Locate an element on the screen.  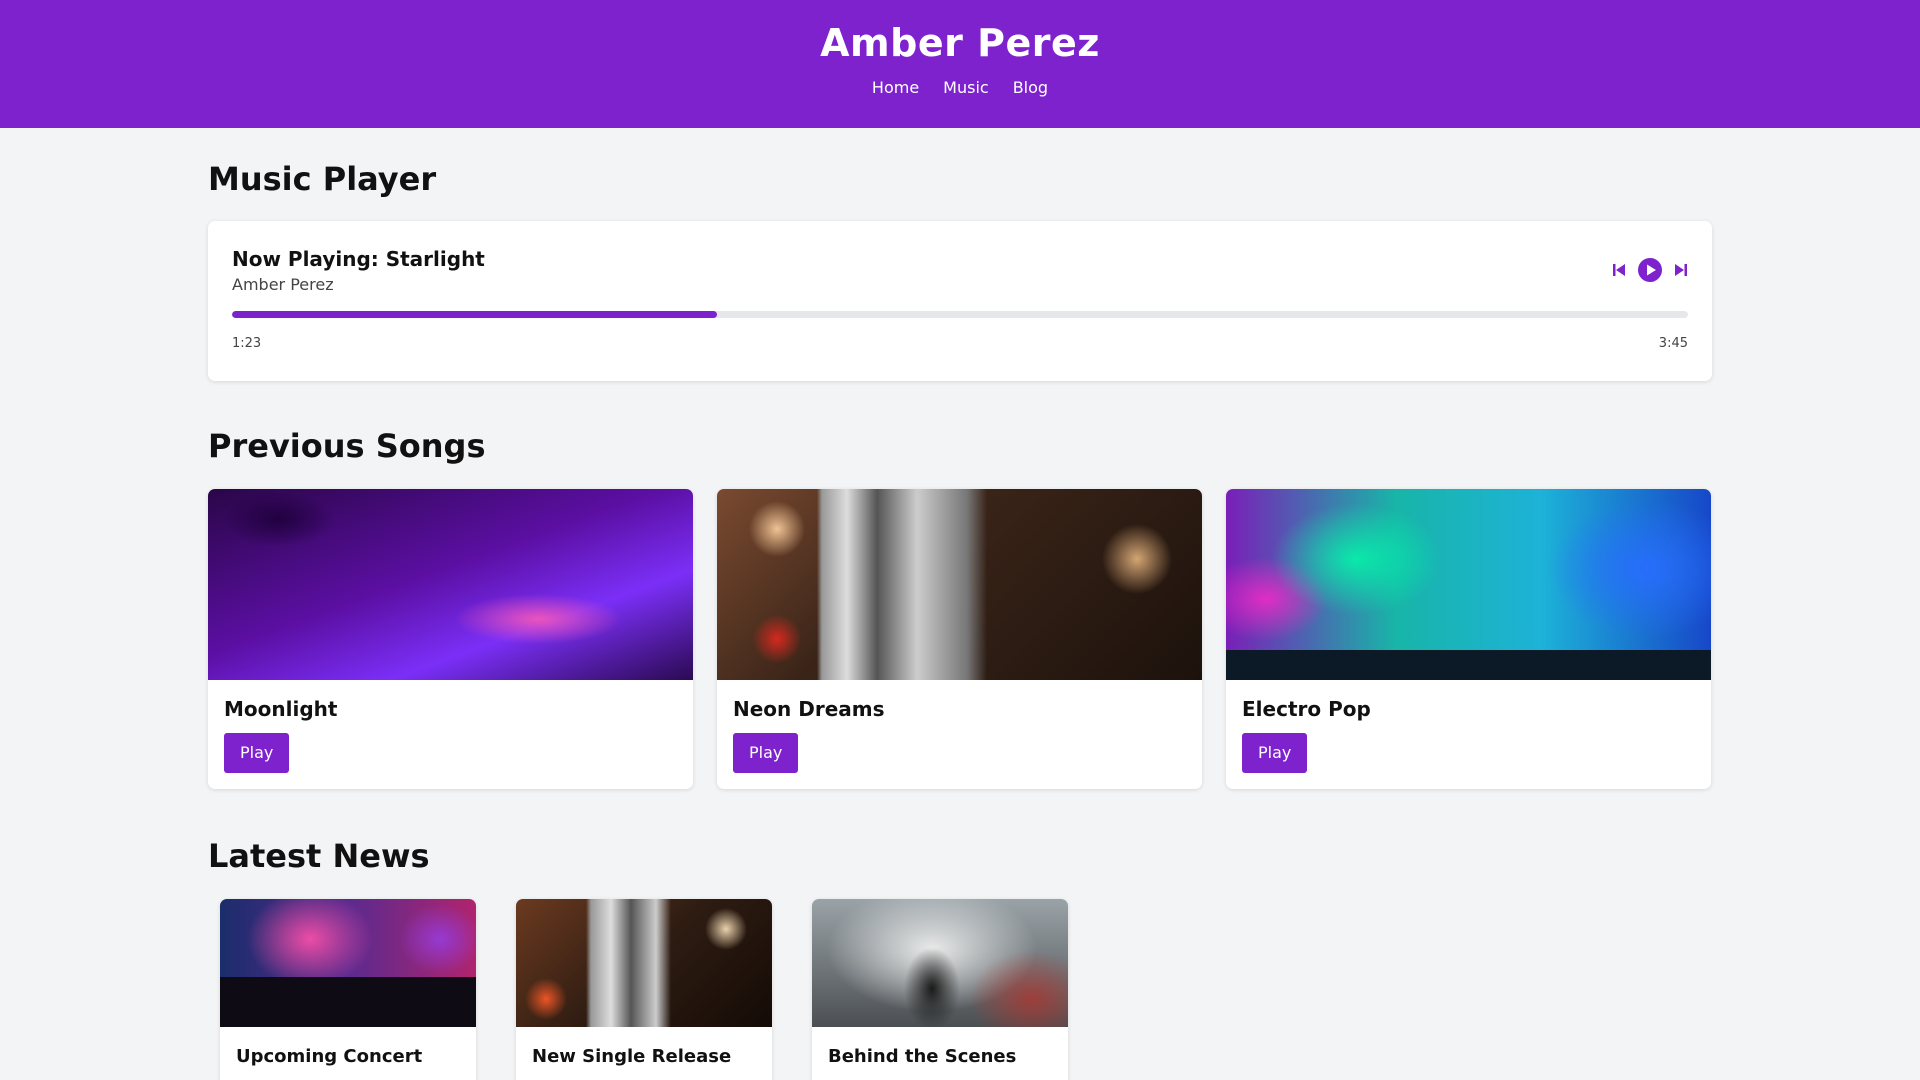
player-controls is located at coordinates (1650, 270).